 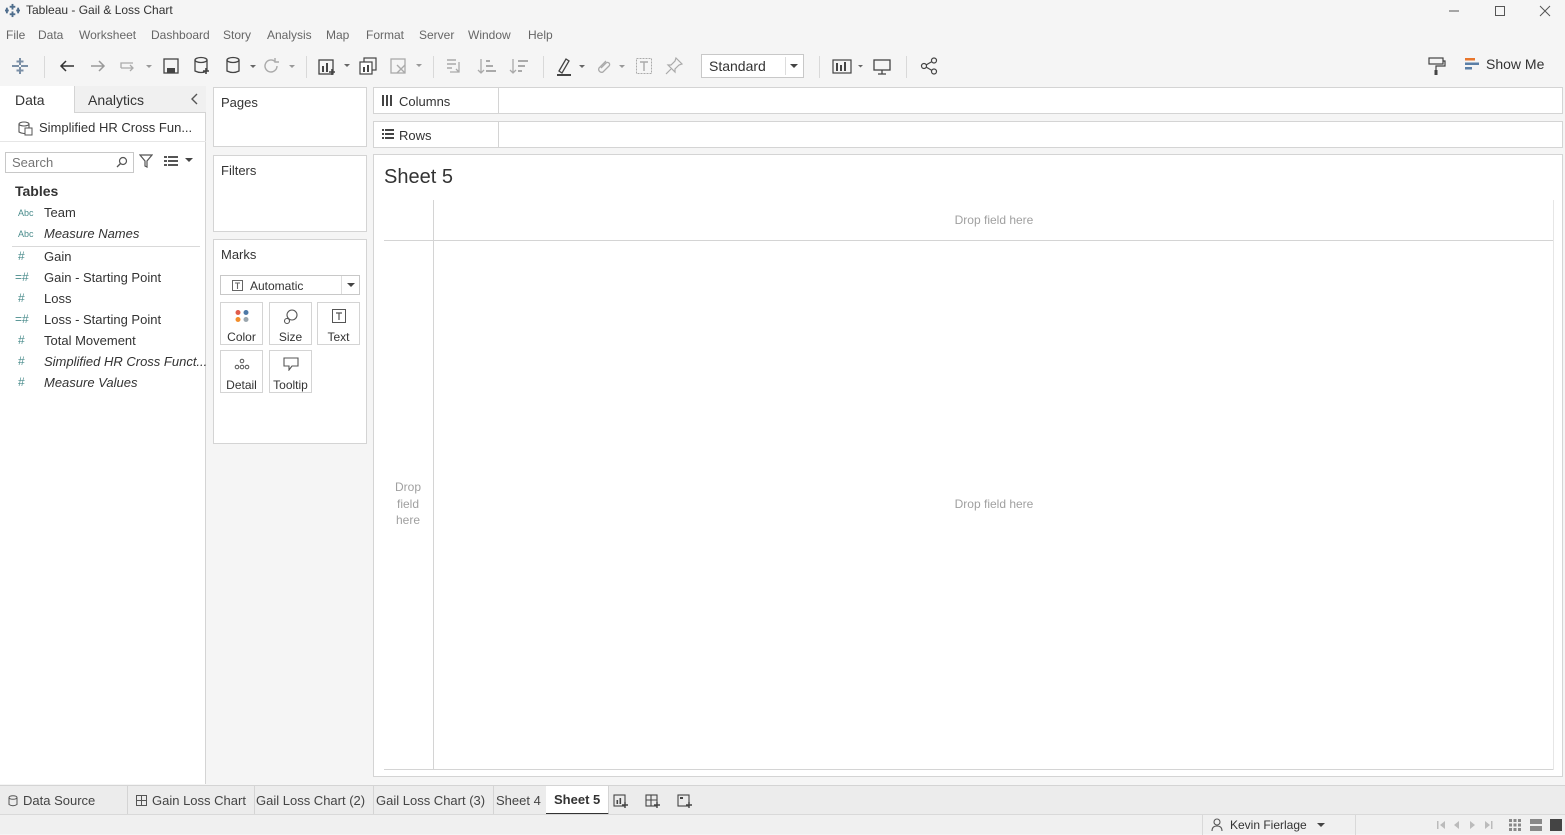 What do you see at coordinates (290, 323) in the screenshot?
I see `size-button: Size` at bounding box center [290, 323].